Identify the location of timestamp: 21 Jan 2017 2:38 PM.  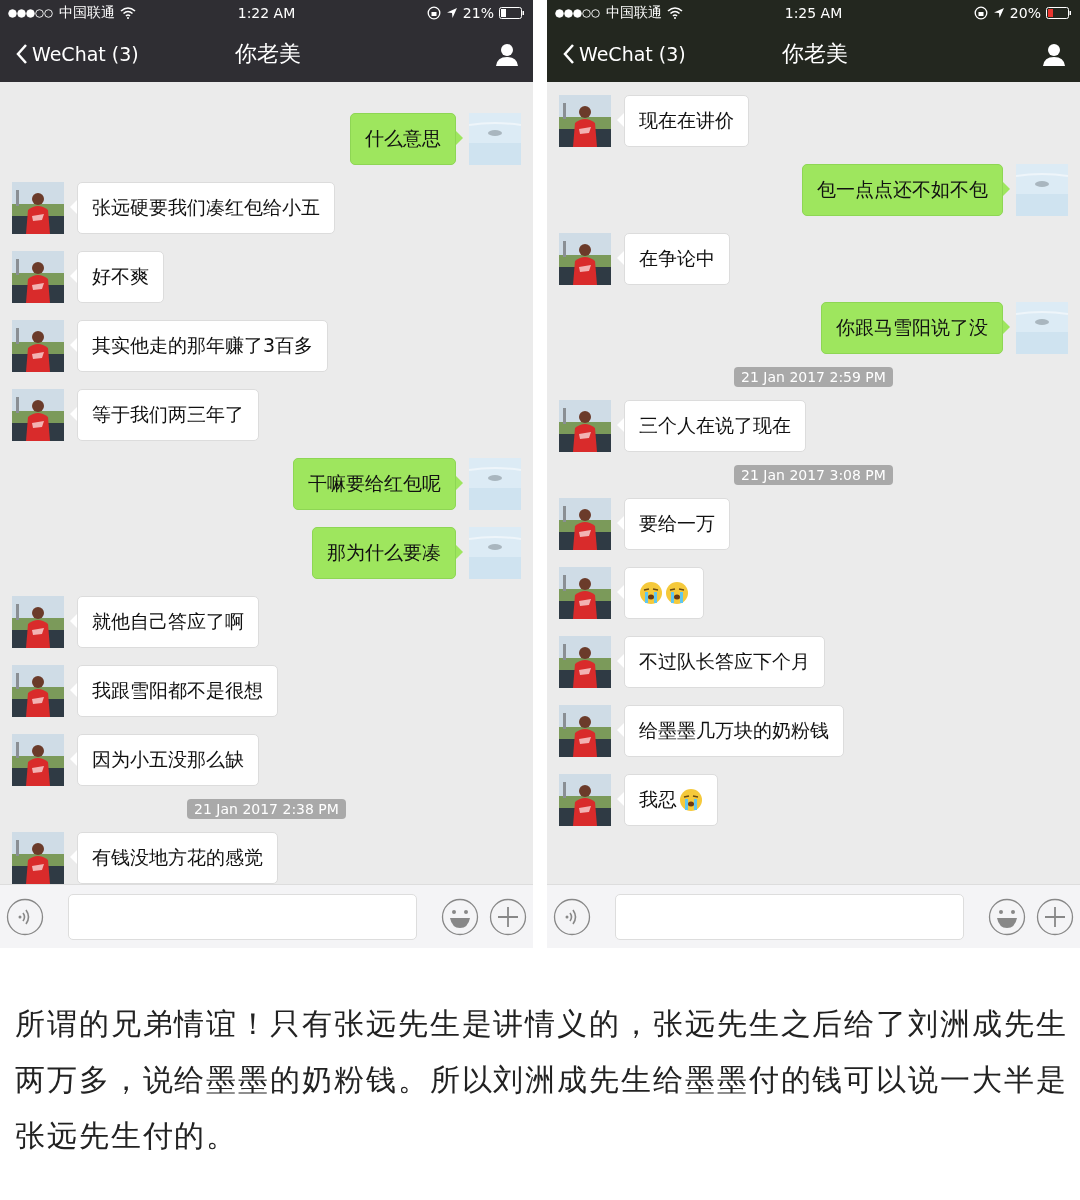
(266, 809).